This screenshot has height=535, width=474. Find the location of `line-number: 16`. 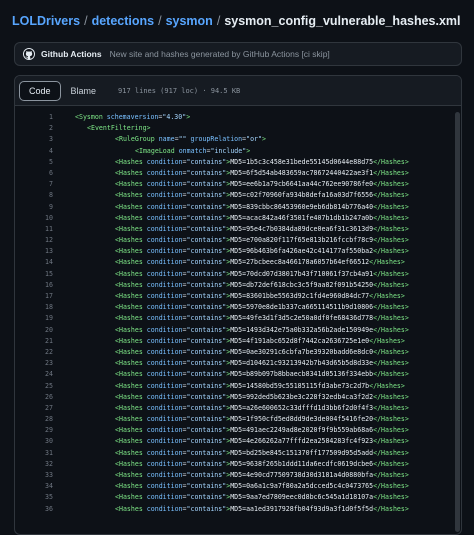

line-number: 16 is located at coordinates (34, 285).